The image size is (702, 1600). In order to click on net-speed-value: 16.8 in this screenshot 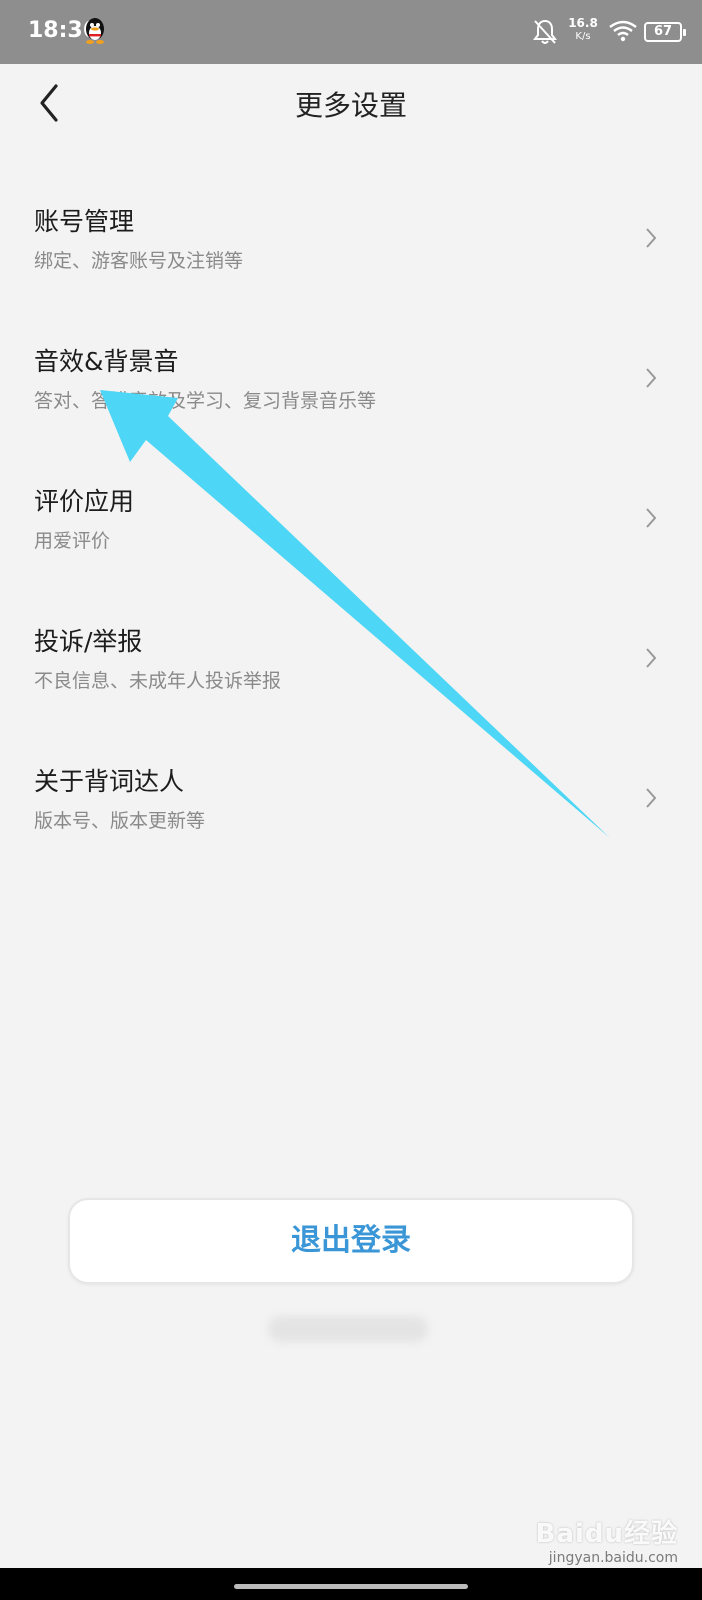, I will do `click(583, 23)`.